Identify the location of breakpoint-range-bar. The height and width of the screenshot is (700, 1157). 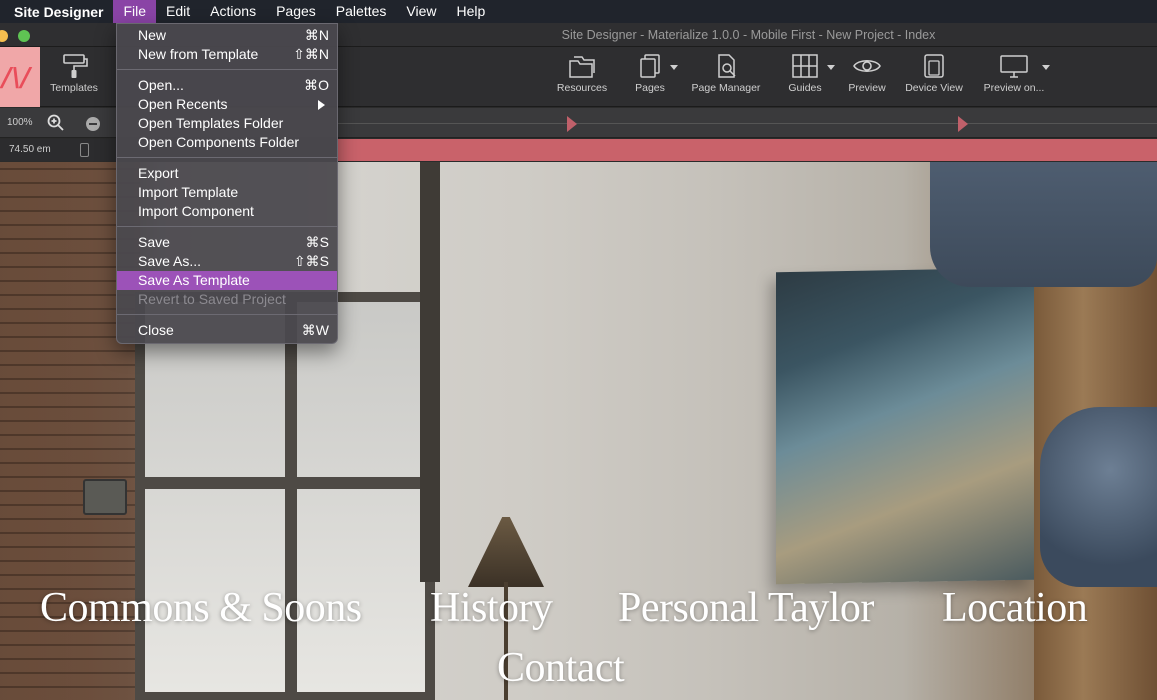
(747, 150).